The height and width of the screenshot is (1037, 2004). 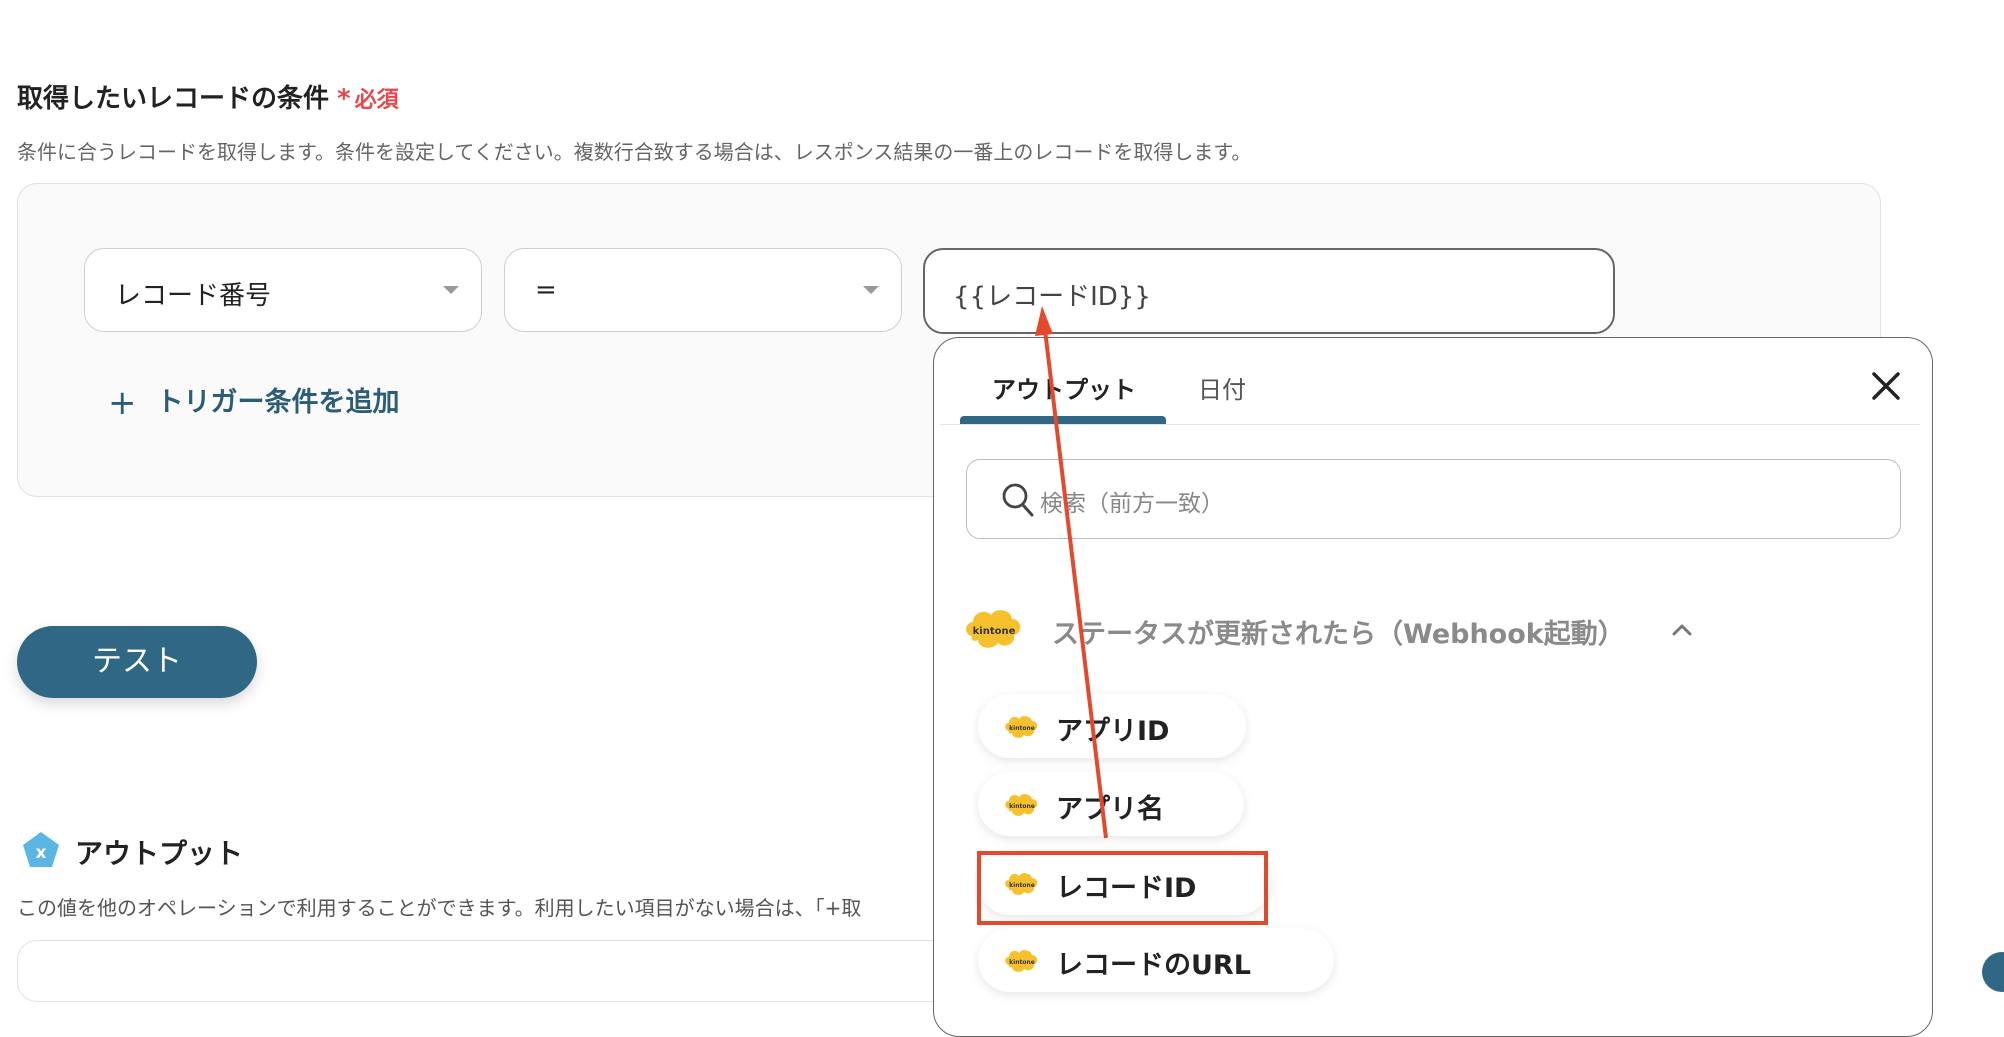 I want to click on operator-select: =, so click(x=703, y=290).